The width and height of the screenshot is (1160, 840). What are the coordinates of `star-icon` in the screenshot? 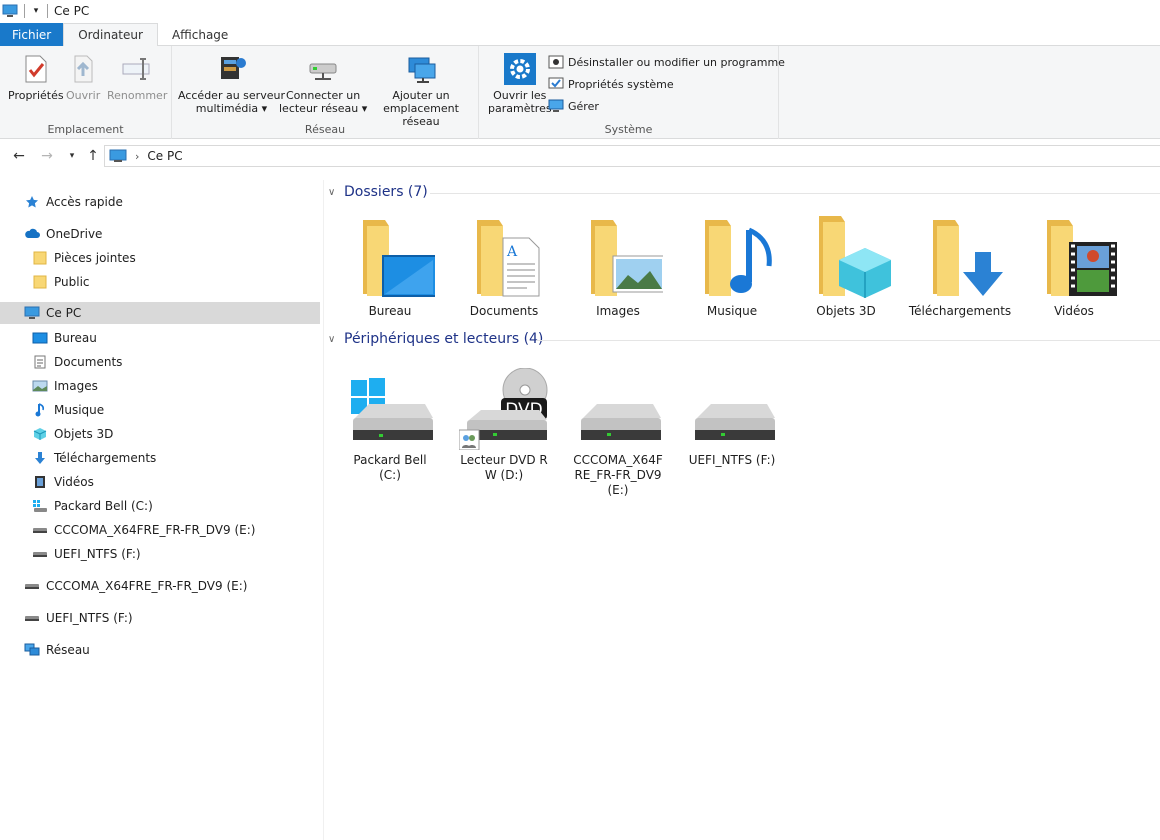 It's located at (32, 202).